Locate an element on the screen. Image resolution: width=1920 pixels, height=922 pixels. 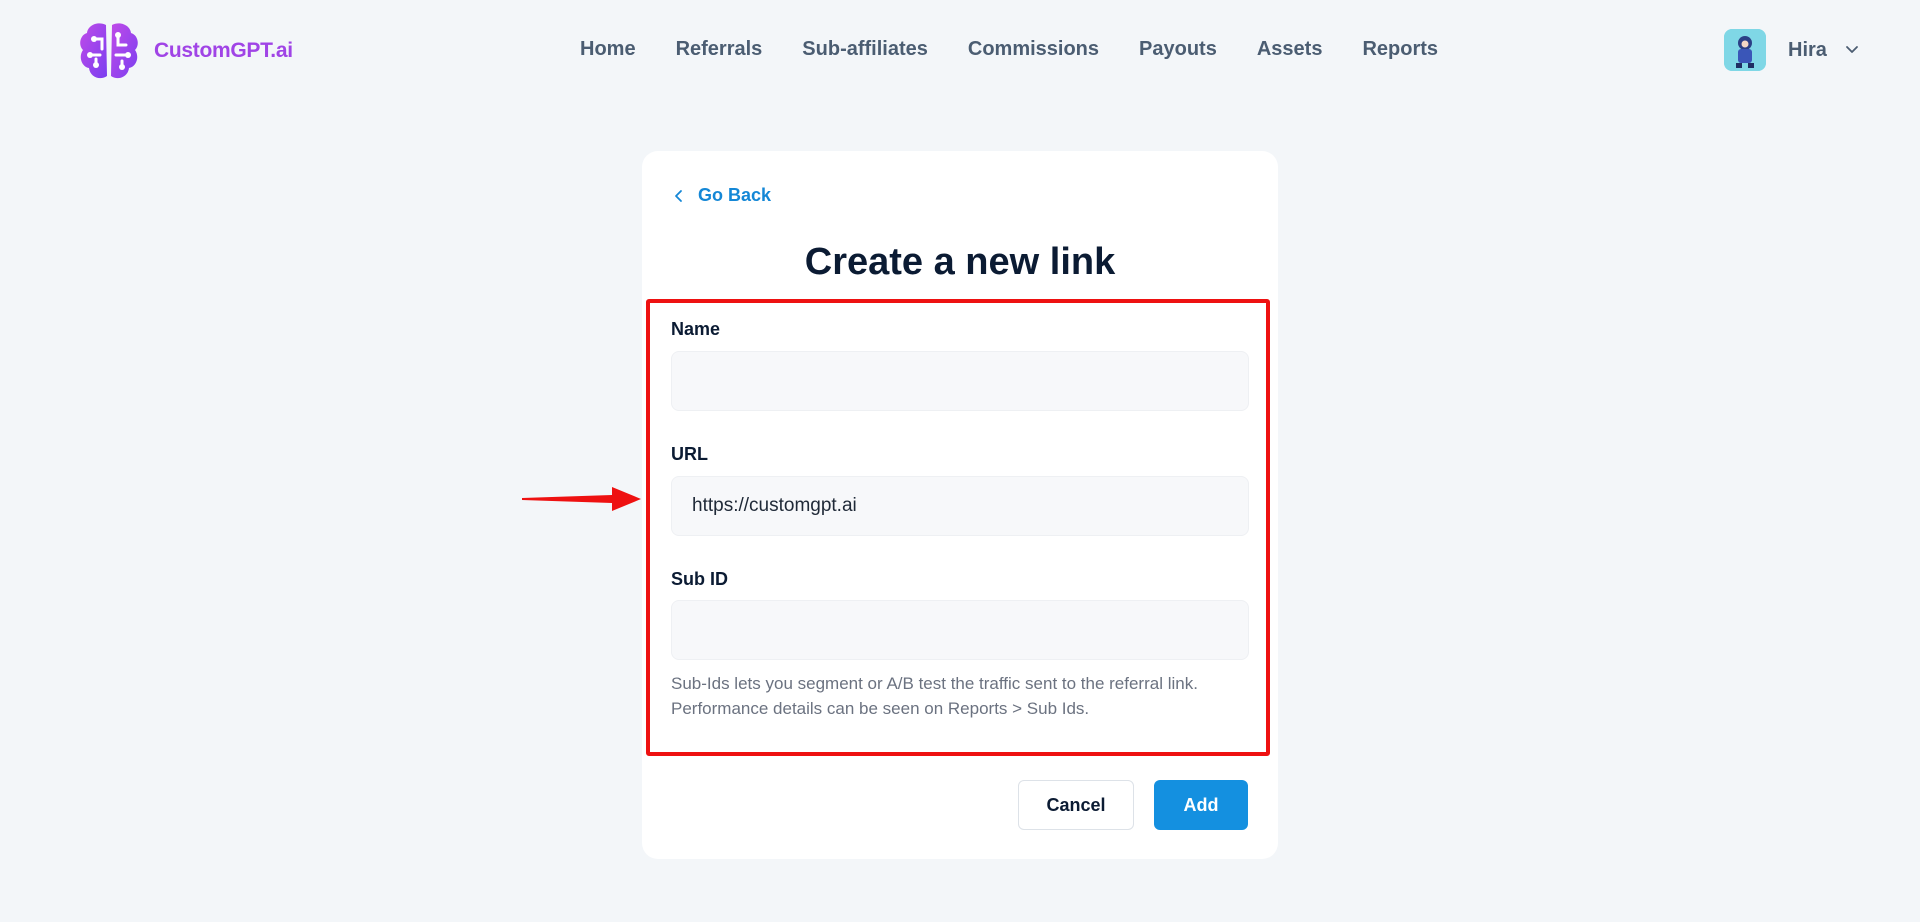
nav-payouts: Payouts is located at coordinates (1178, 49).